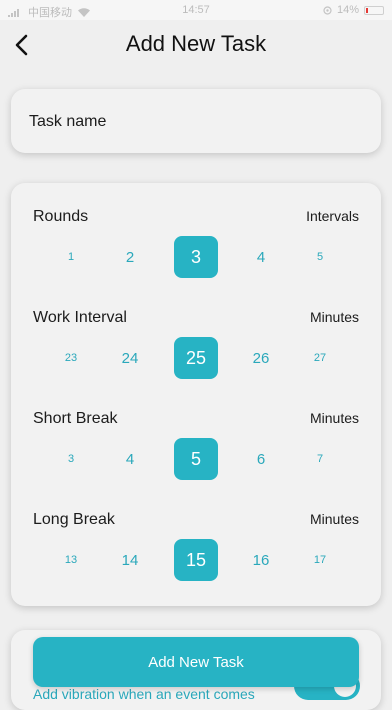 Image resolution: width=392 pixels, height=710 pixels. Describe the element at coordinates (71, 257) in the screenshot. I see `picker-option: 1` at that location.